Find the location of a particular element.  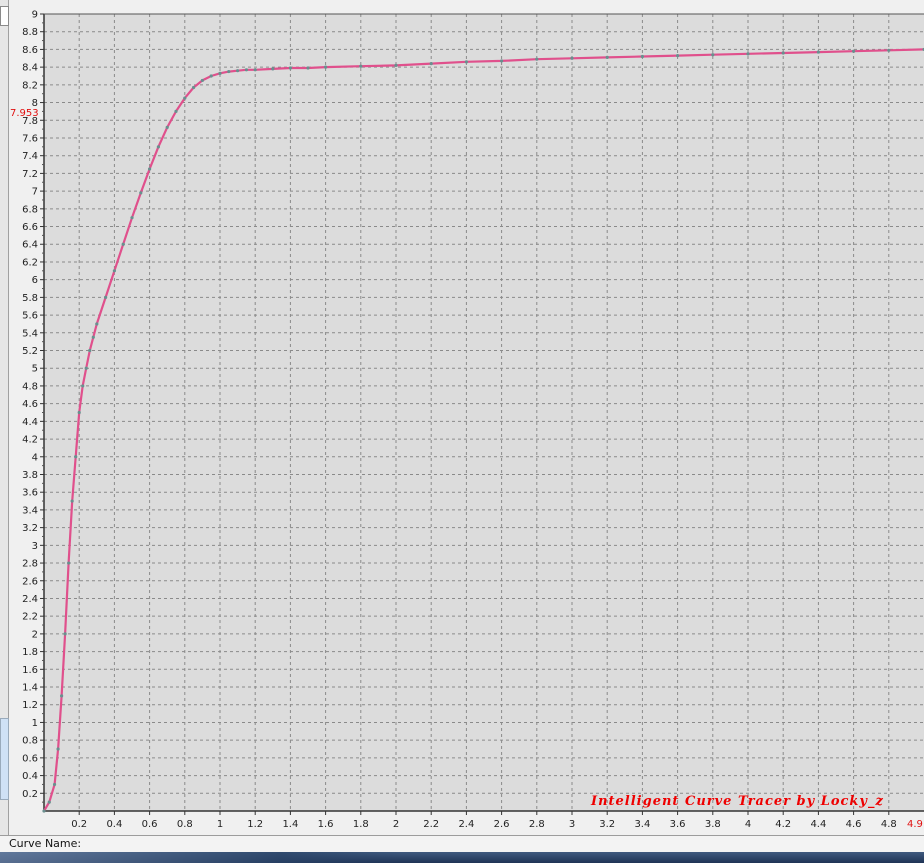

x-tick-label: 2 is located at coordinates (396, 824).